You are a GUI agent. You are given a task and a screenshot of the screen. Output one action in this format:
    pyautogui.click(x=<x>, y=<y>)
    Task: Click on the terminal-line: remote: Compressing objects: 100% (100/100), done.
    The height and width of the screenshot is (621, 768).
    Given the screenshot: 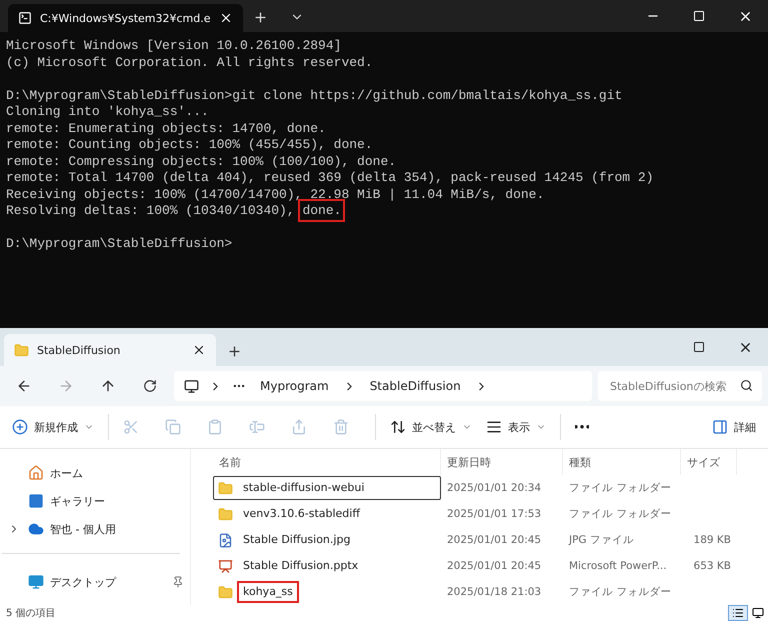 What is the action you would take?
    pyautogui.click(x=202, y=162)
    